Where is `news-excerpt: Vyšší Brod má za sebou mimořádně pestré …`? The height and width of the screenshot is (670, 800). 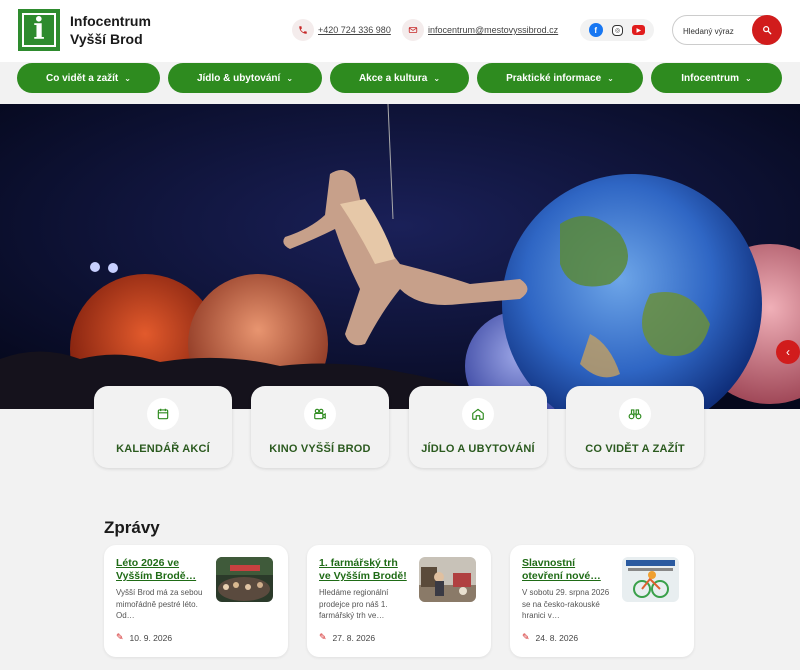
news-excerpt: Vyšší Brod má za sebou mimořádně pestré … is located at coordinates (159, 604).